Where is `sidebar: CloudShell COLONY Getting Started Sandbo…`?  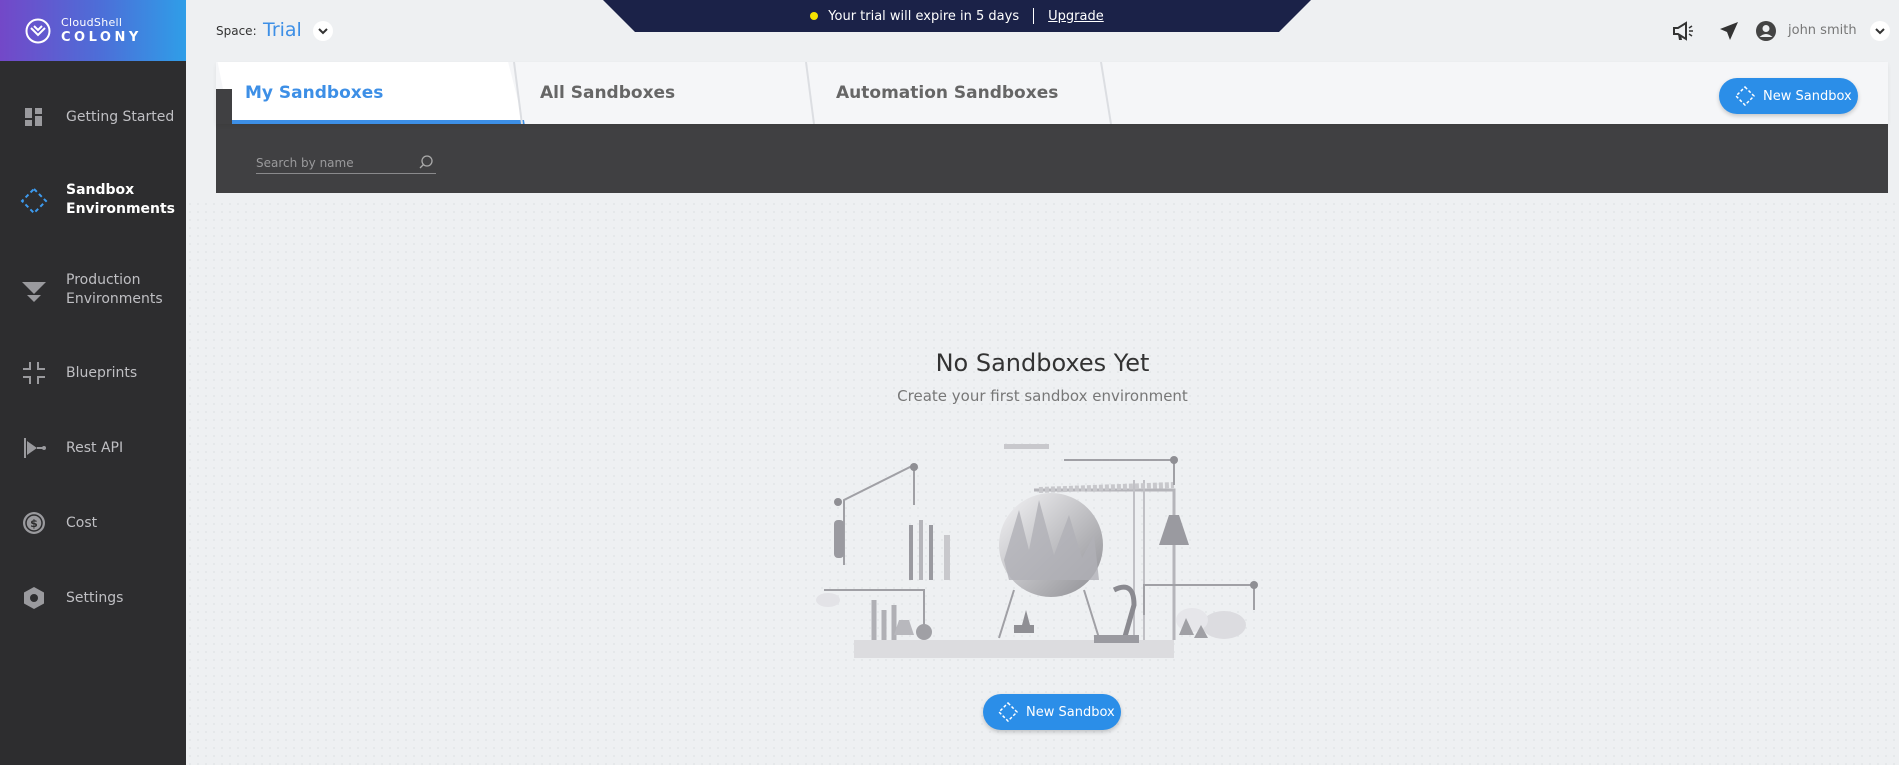
sidebar: CloudShell COLONY Getting Started Sandbo… is located at coordinates (93, 382).